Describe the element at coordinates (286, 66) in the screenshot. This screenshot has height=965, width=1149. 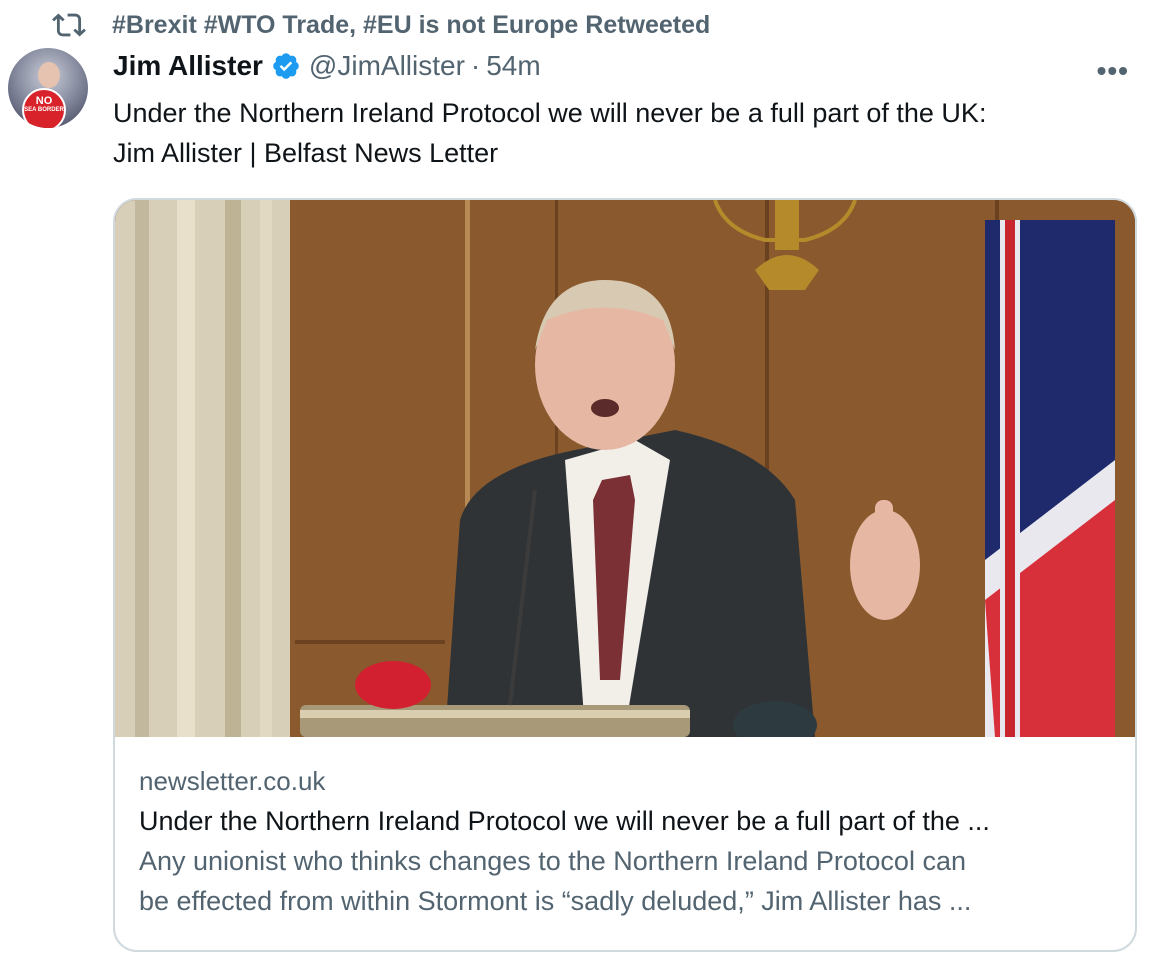
I see `verified-badge-icon` at that location.